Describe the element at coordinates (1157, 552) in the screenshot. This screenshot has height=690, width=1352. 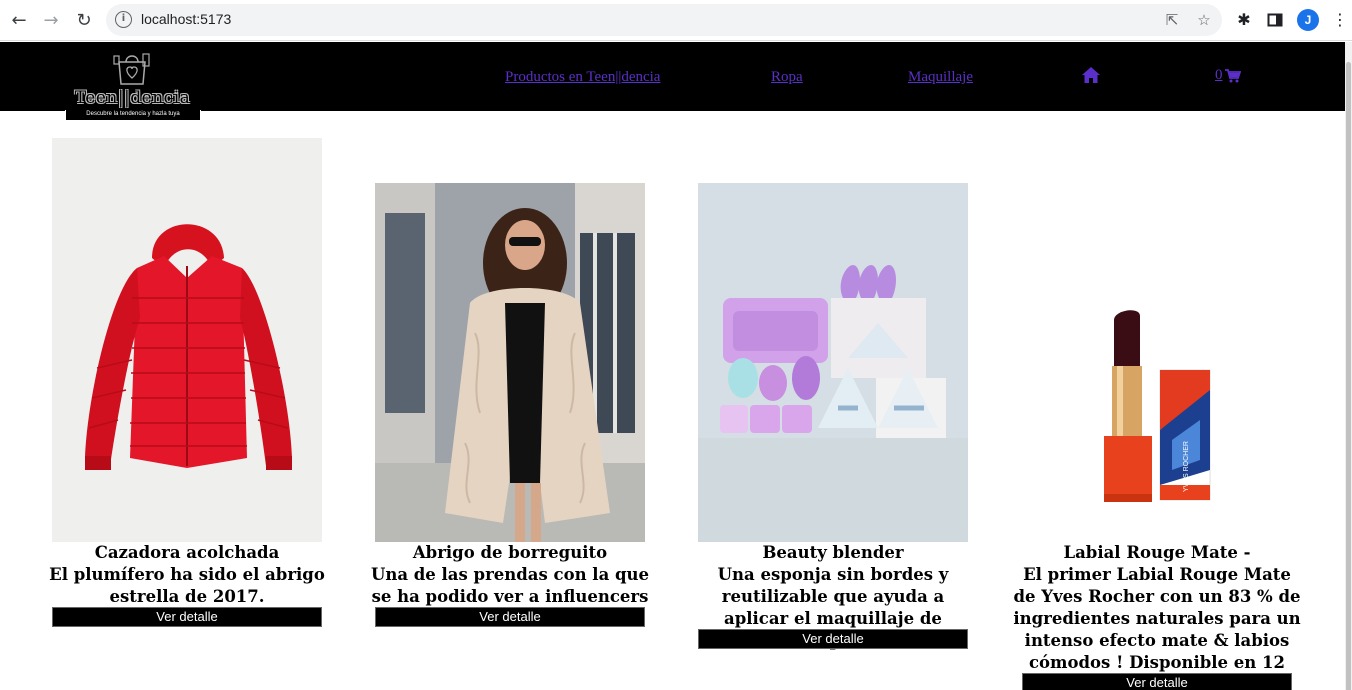
I see `product-title: Labial Rouge Mate -` at that location.